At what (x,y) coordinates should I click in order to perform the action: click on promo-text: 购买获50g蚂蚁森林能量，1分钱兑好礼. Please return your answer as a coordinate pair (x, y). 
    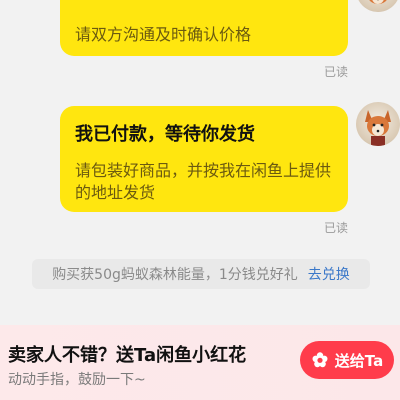
    Looking at the image, I should click on (175, 275).